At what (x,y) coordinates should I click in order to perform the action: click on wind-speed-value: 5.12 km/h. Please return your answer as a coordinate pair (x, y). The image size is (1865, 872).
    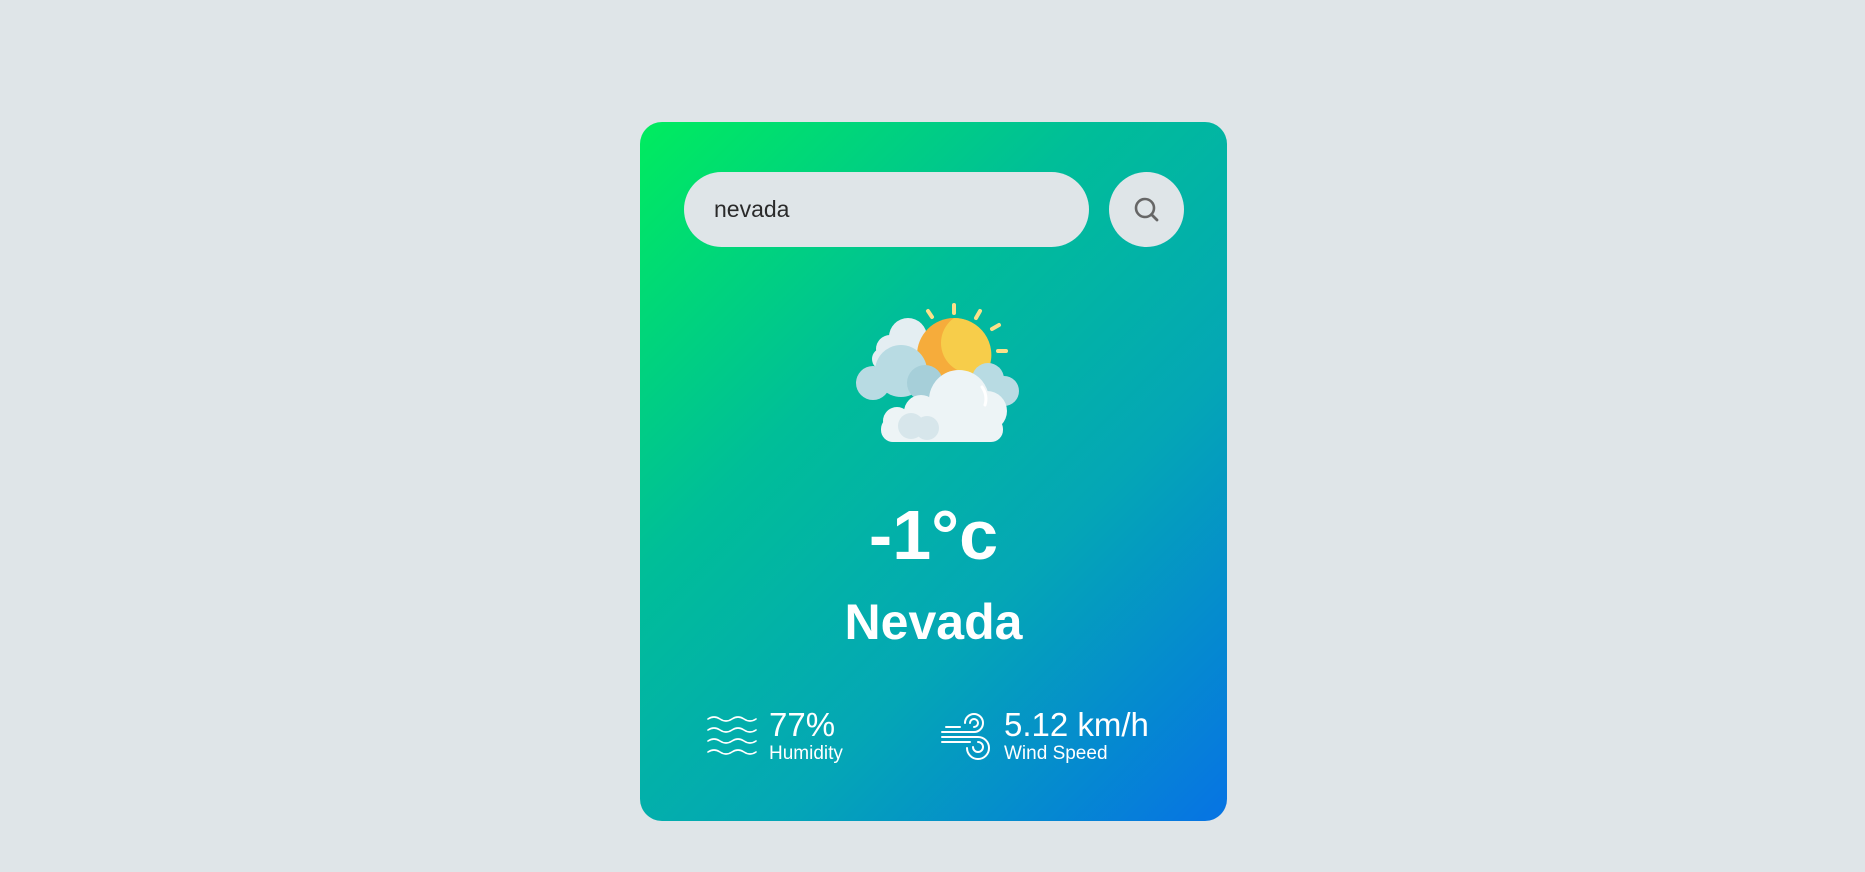
    Looking at the image, I should click on (1076, 724).